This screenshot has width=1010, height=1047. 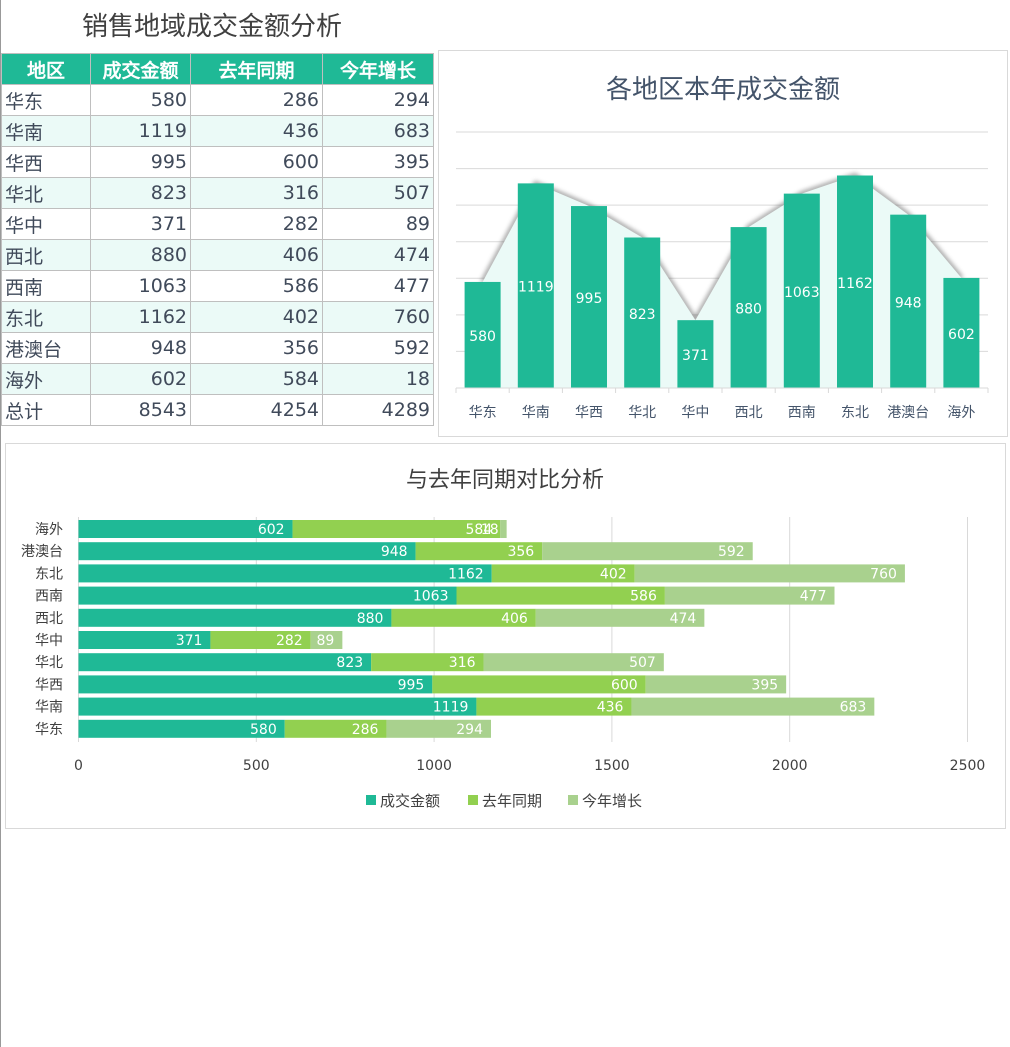 I want to click on table-cell: 89, so click(x=378, y=224).